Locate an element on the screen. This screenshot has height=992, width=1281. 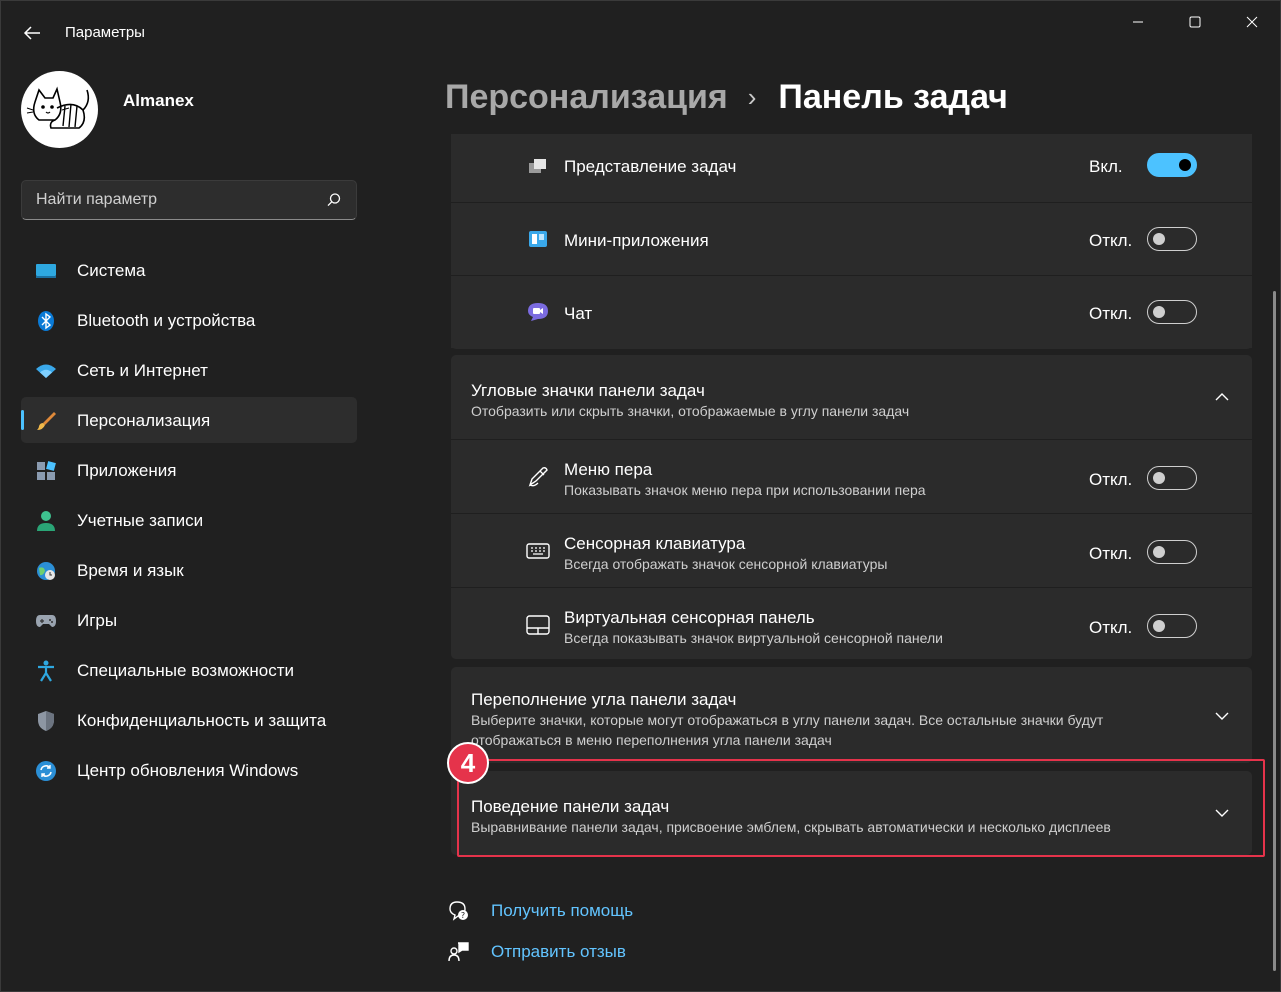
sidebar-item-windows-update: Центр обновления Windows is located at coordinates (189, 770).